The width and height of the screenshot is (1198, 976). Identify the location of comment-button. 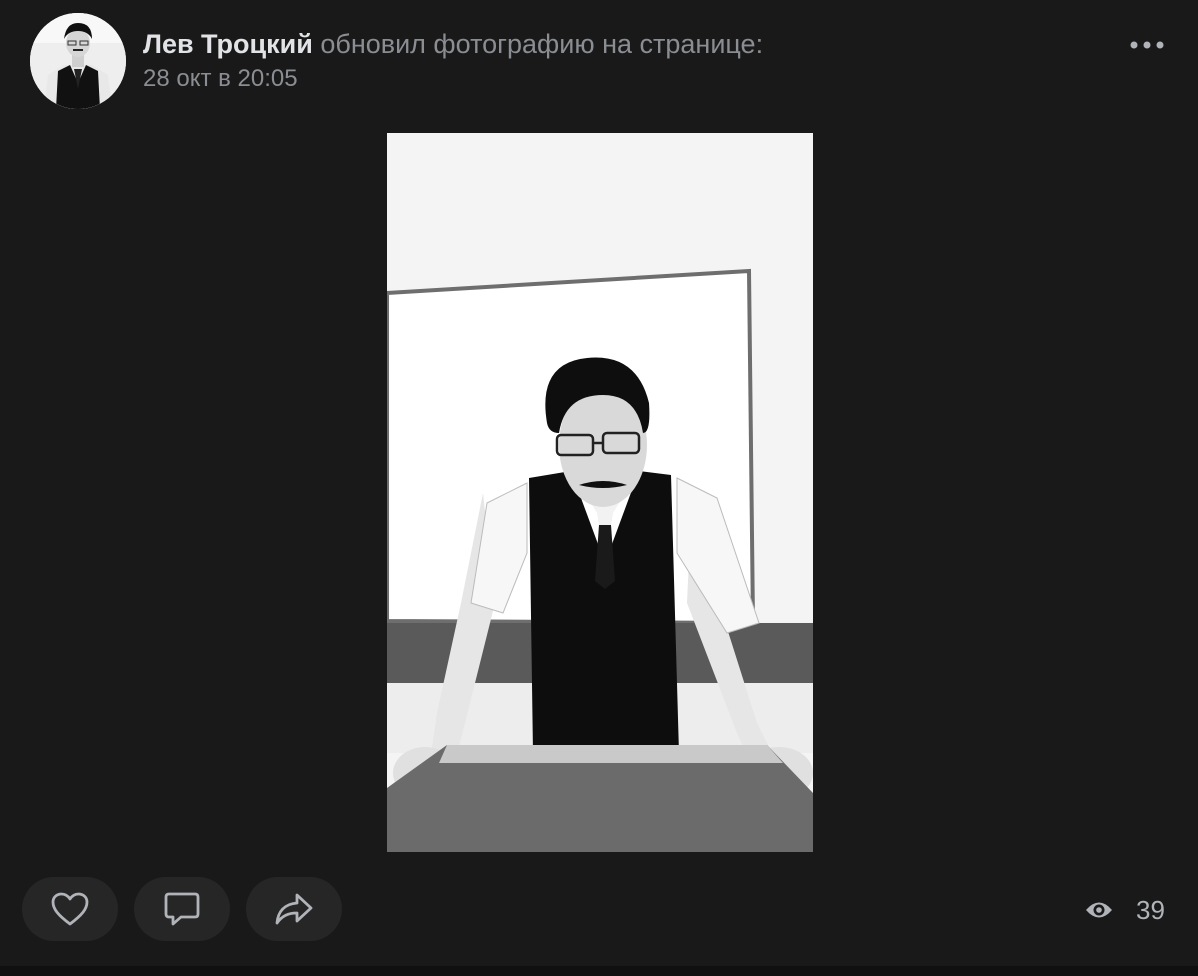
(182, 909).